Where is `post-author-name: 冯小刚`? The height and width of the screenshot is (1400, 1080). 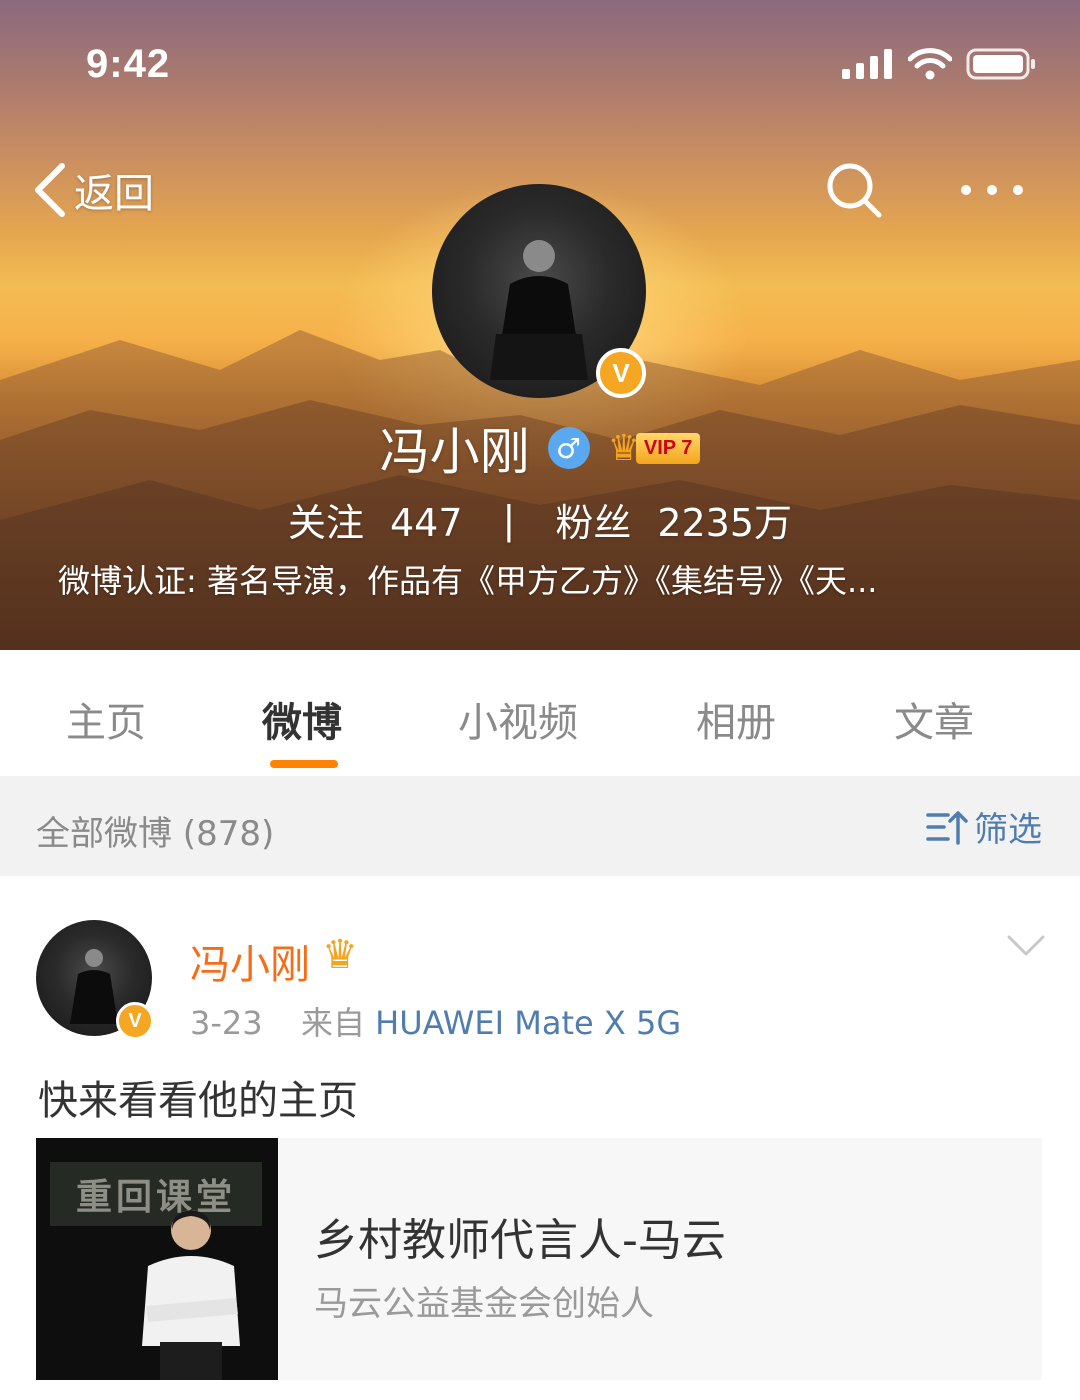
post-author-name: 冯小刚 is located at coordinates (250, 961).